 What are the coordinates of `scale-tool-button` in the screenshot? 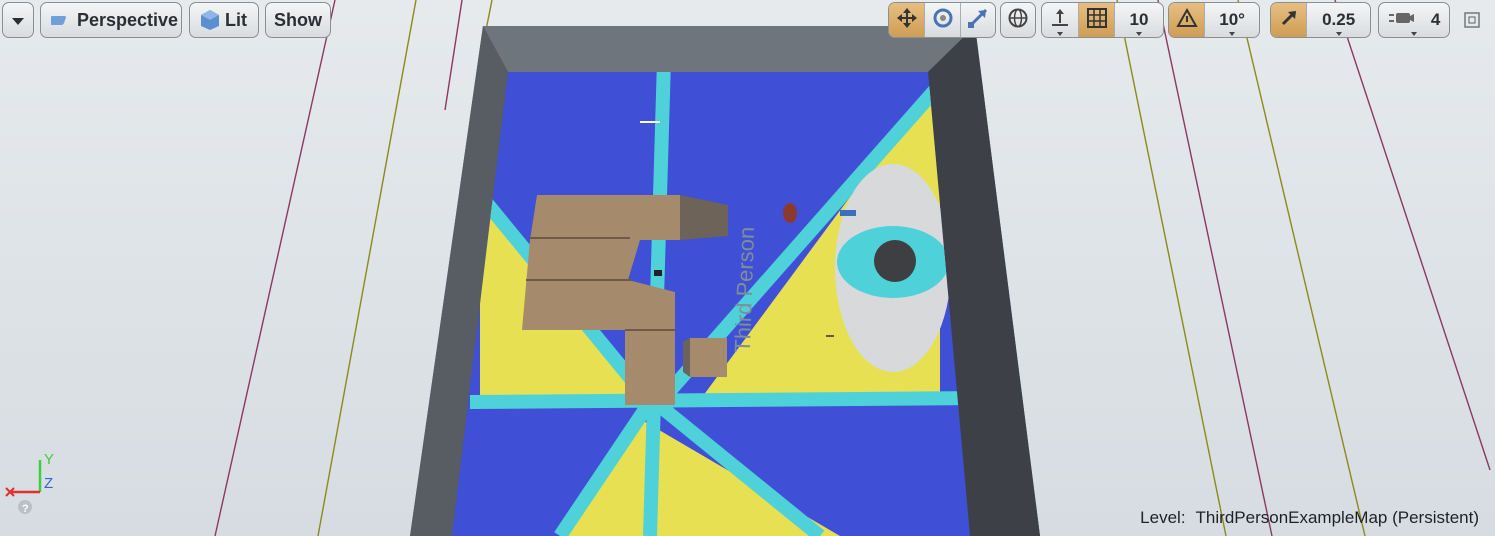 It's located at (977, 20).